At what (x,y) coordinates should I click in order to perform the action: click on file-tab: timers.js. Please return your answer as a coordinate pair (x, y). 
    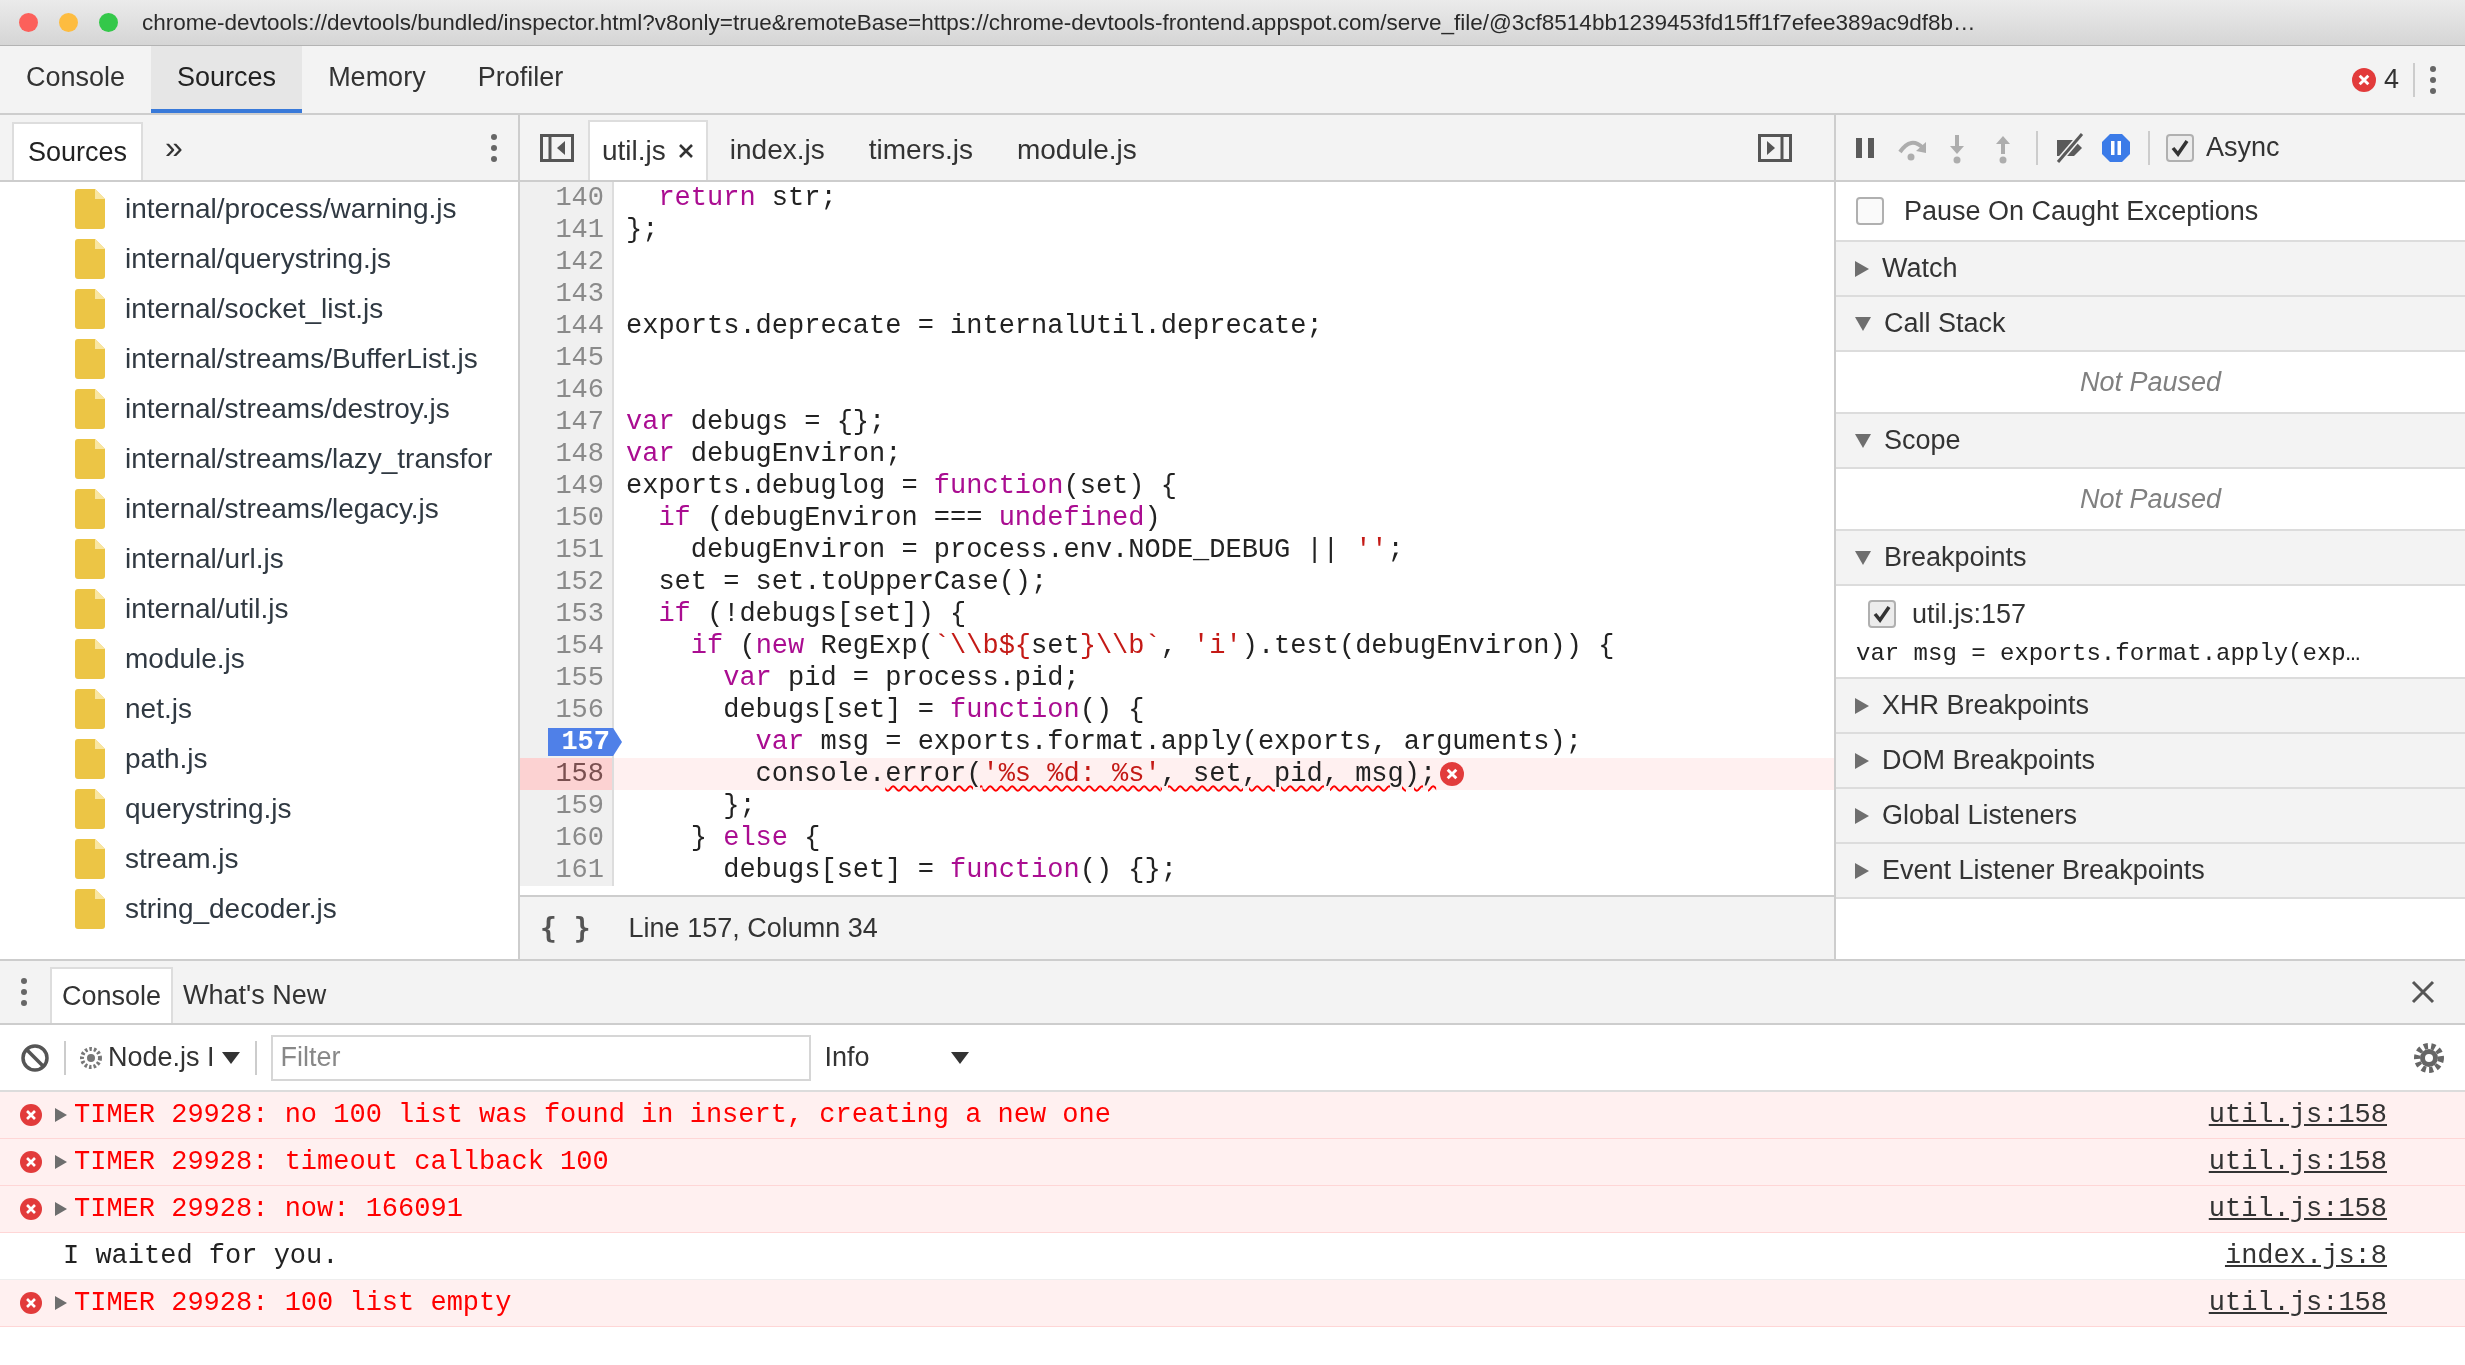
    Looking at the image, I should click on (928, 150).